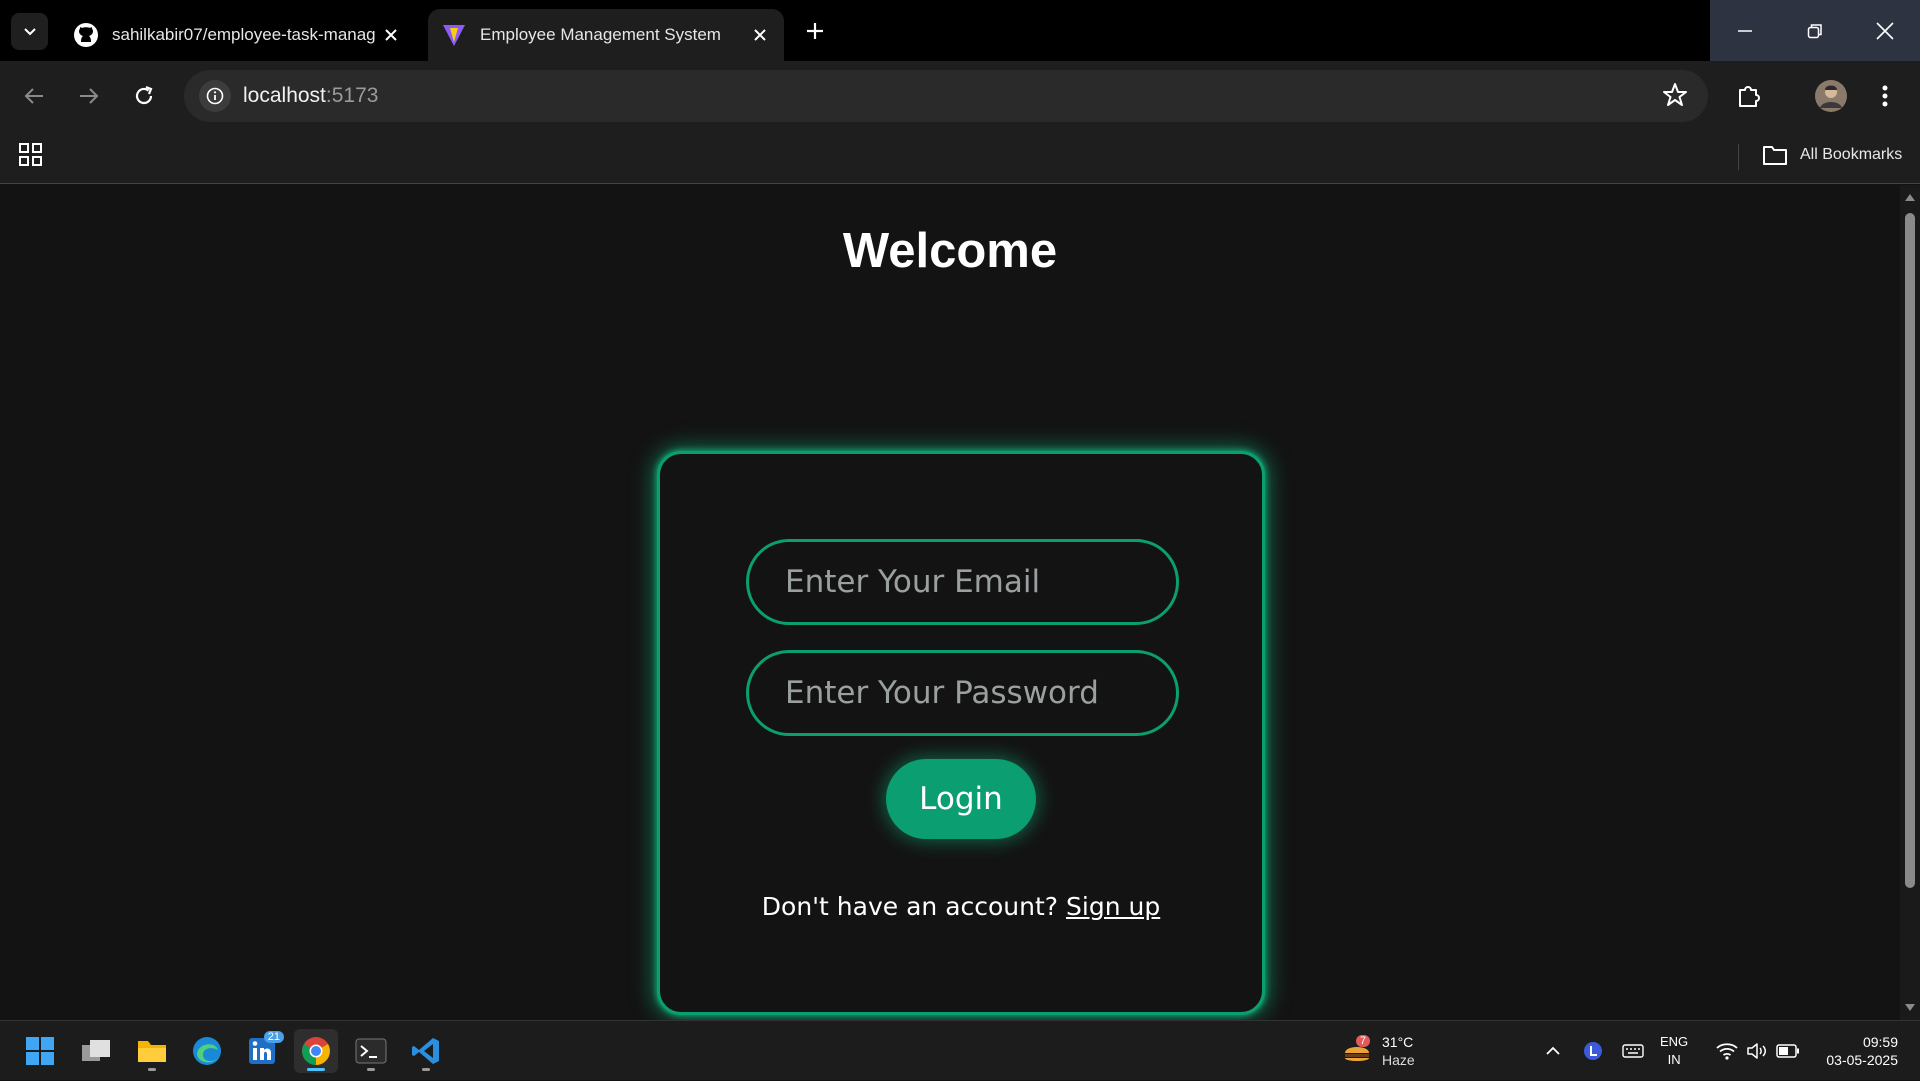 The height and width of the screenshot is (1081, 1920). I want to click on region-code: IN, so click(1674, 1059).